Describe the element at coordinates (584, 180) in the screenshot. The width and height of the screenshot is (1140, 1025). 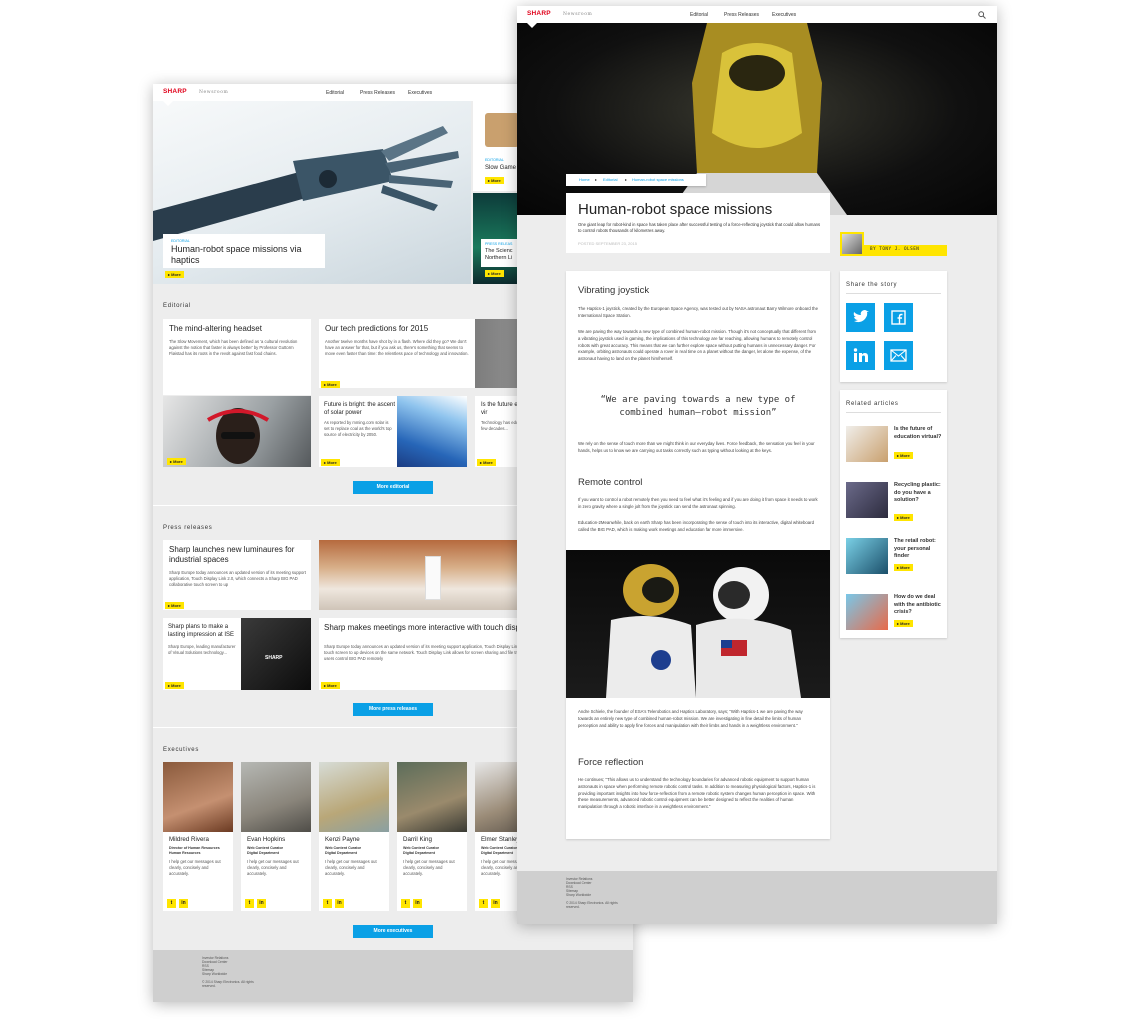
I see `breadcrumb-home: Home` at that location.